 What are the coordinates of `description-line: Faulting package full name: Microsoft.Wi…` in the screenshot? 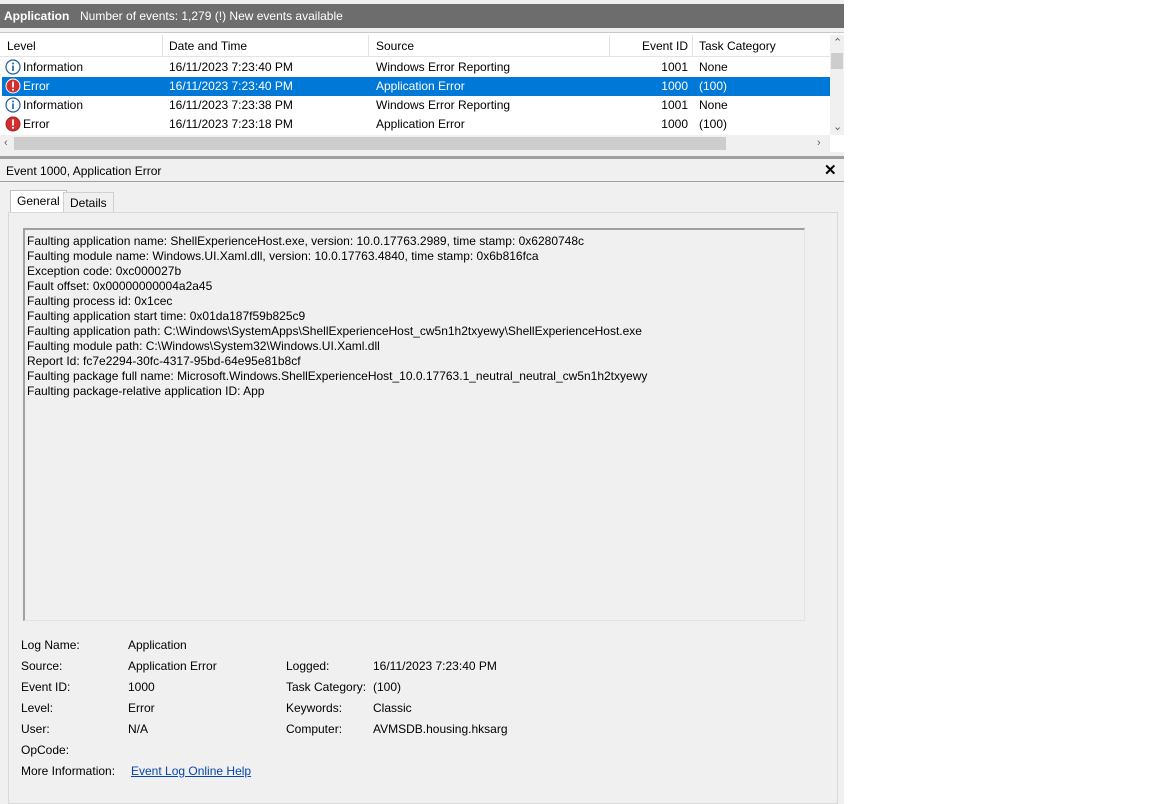 It's located at (337, 376).